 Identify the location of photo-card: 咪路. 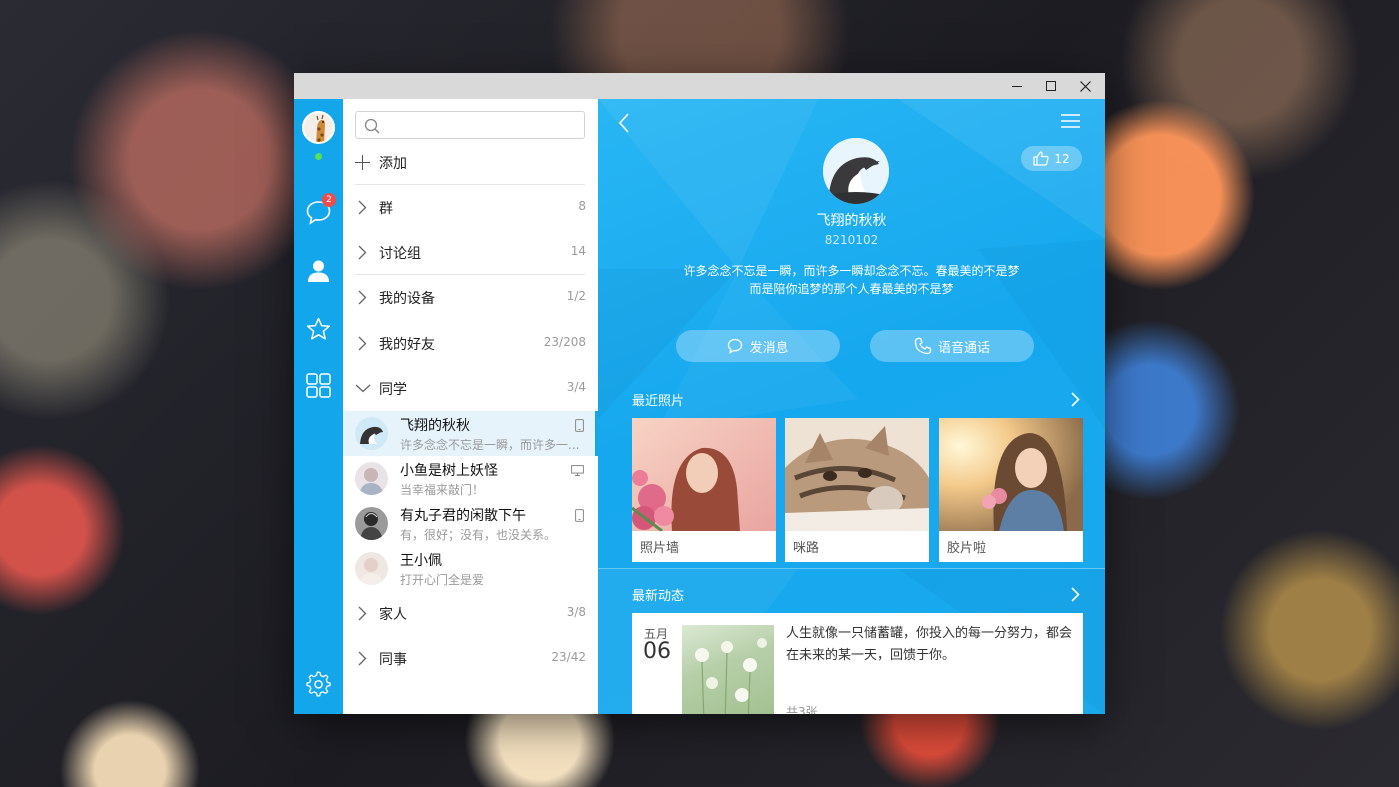
(857, 490).